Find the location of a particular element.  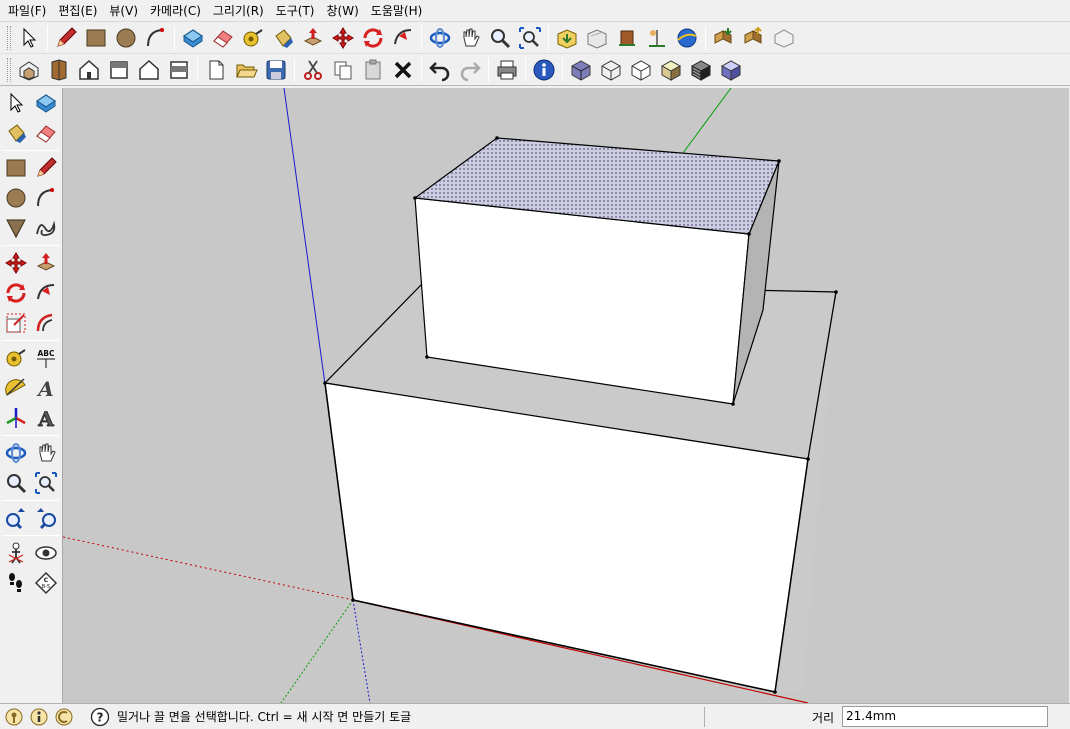

make-component-tool-button is located at coordinates (46, 103).